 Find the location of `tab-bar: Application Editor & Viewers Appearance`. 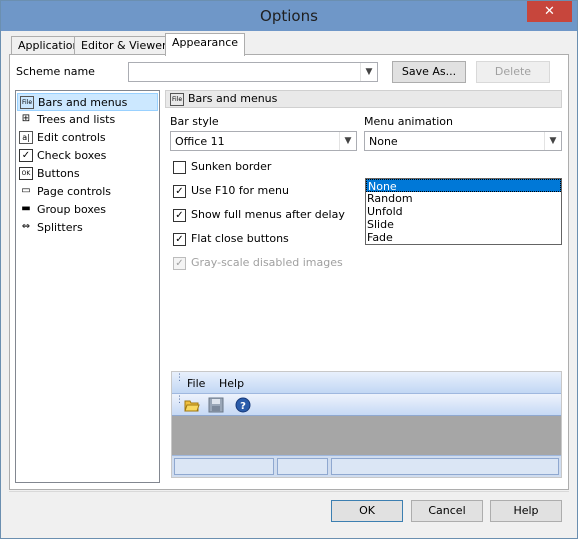

tab-bar: Application Editor & Viewers Appearance is located at coordinates (289, 44).